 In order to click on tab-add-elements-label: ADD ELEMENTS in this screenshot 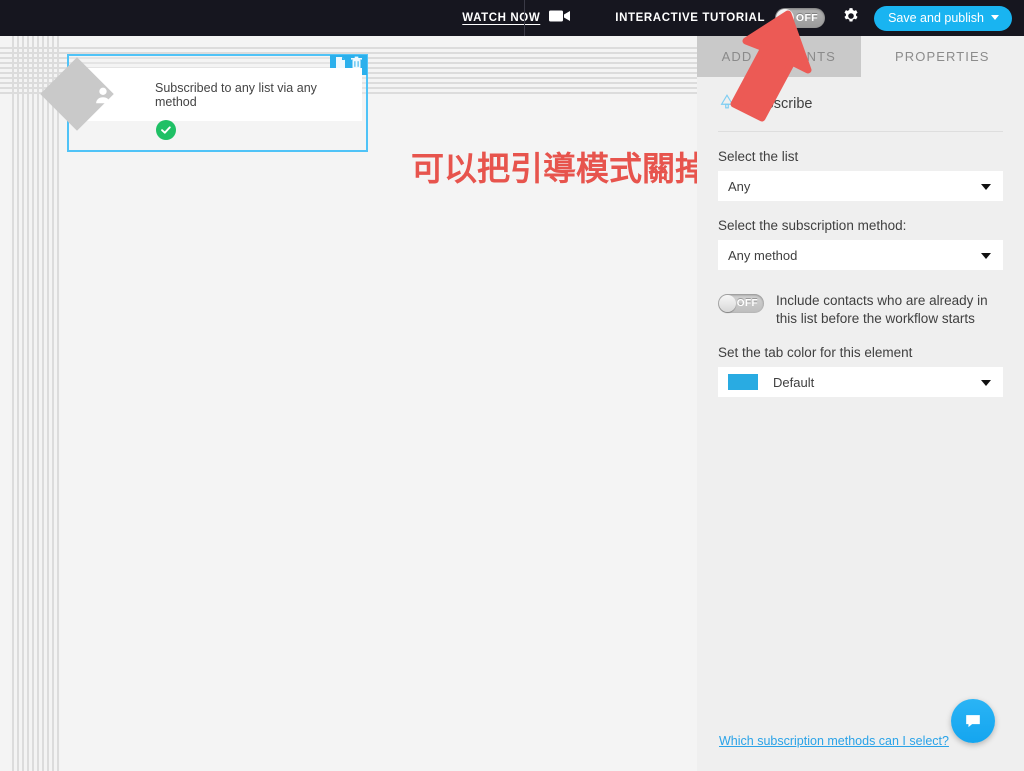, I will do `click(778, 56)`.